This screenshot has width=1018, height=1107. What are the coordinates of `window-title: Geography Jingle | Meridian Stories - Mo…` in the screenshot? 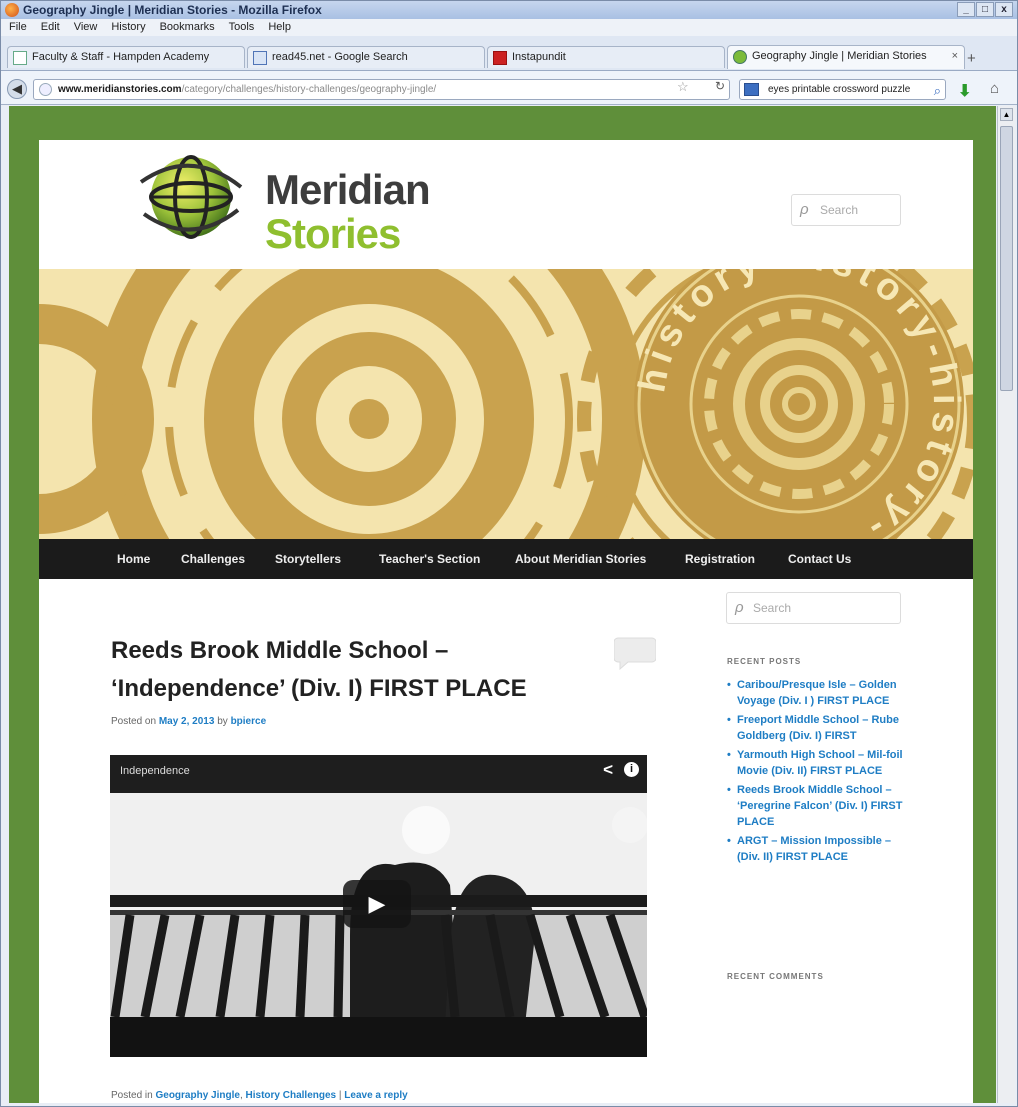 It's located at (172, 10).